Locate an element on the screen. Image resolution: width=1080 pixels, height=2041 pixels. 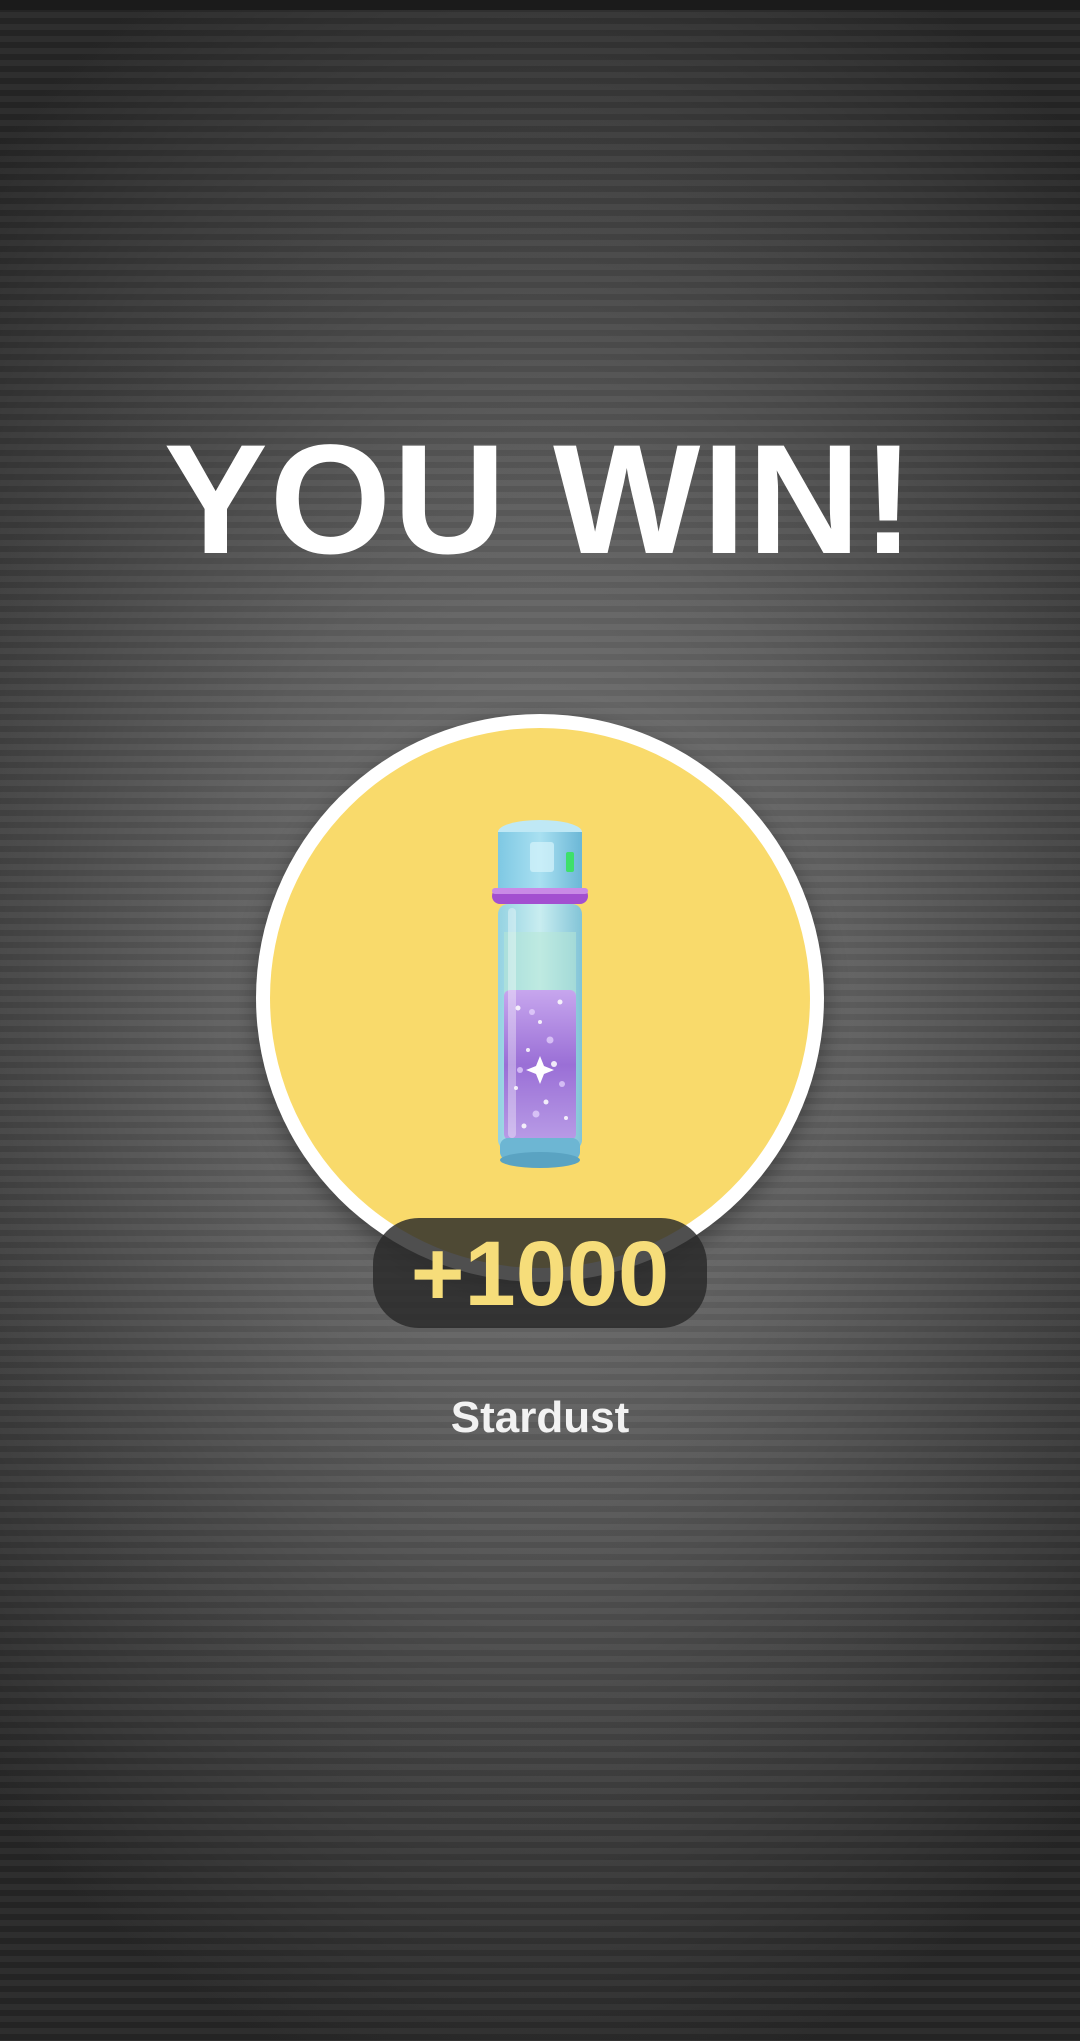
status-bar is located at coordinates (540, 5).